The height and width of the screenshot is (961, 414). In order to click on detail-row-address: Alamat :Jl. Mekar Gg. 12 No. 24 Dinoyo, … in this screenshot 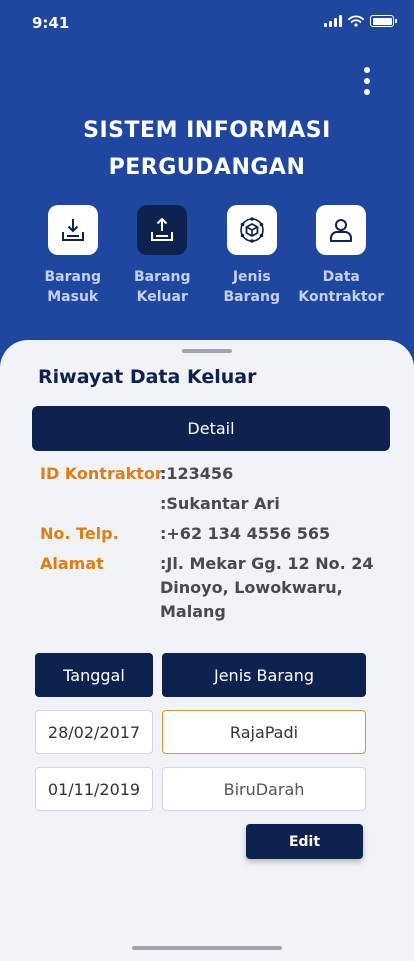, I will do `click(215, 588)`.